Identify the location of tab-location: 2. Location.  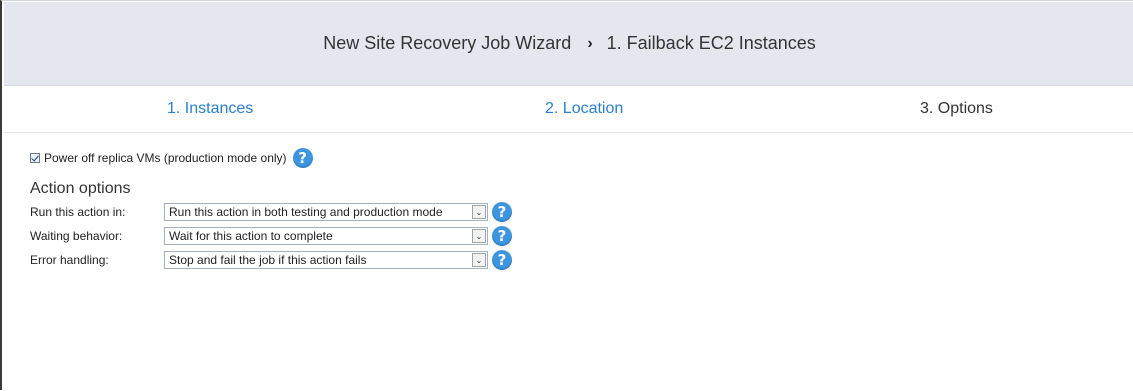
(584, 109).